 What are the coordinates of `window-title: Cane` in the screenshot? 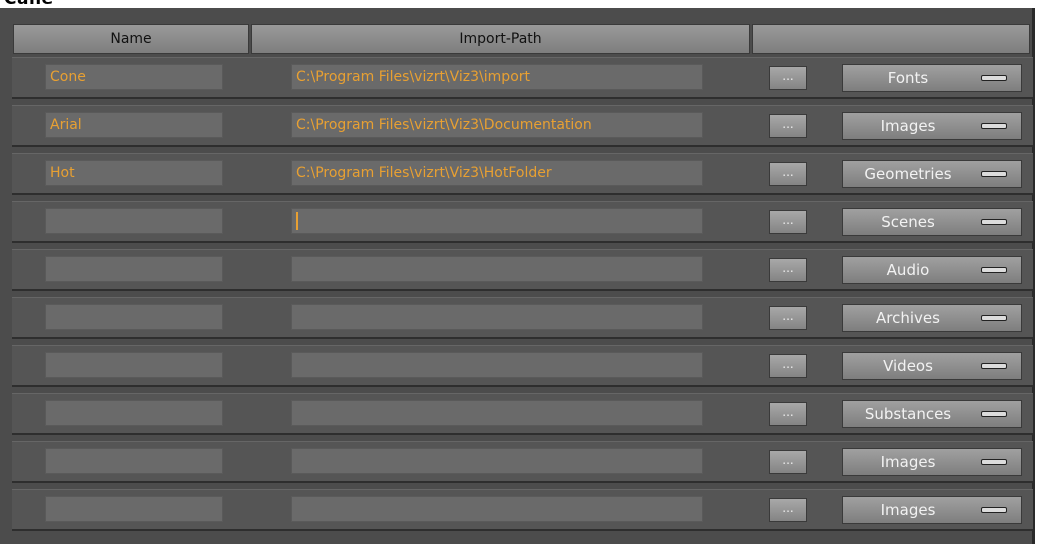 It's located at (29, 4).